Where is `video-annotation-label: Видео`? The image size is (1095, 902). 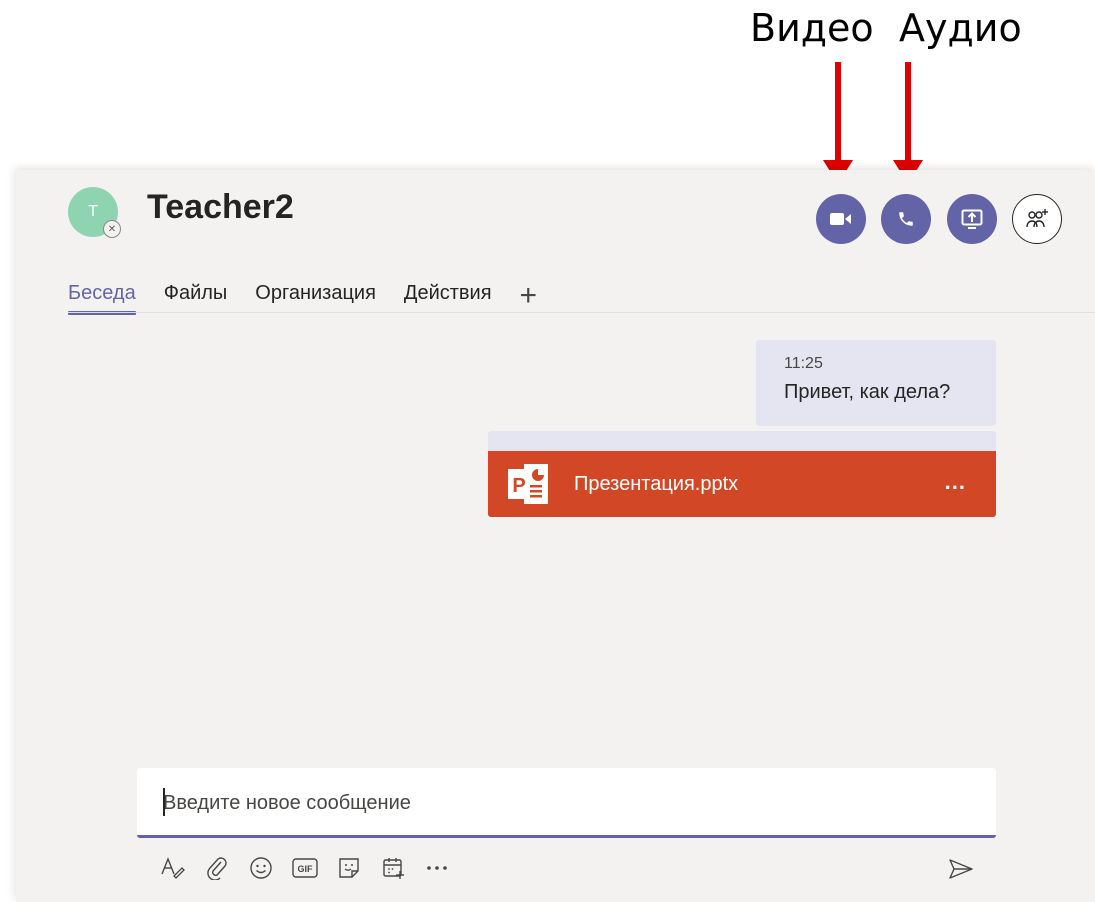
video-annotation-label: Видео is located at coordinates (812, 28).